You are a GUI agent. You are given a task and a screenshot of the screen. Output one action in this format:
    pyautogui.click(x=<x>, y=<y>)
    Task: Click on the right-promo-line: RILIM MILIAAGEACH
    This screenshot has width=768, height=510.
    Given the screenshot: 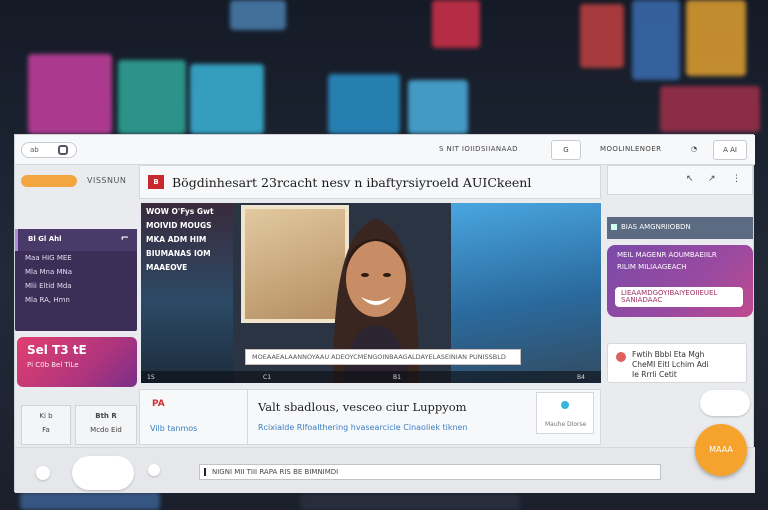 What is the action you would take?
    pyautogui.click(x=652, y=267)
    